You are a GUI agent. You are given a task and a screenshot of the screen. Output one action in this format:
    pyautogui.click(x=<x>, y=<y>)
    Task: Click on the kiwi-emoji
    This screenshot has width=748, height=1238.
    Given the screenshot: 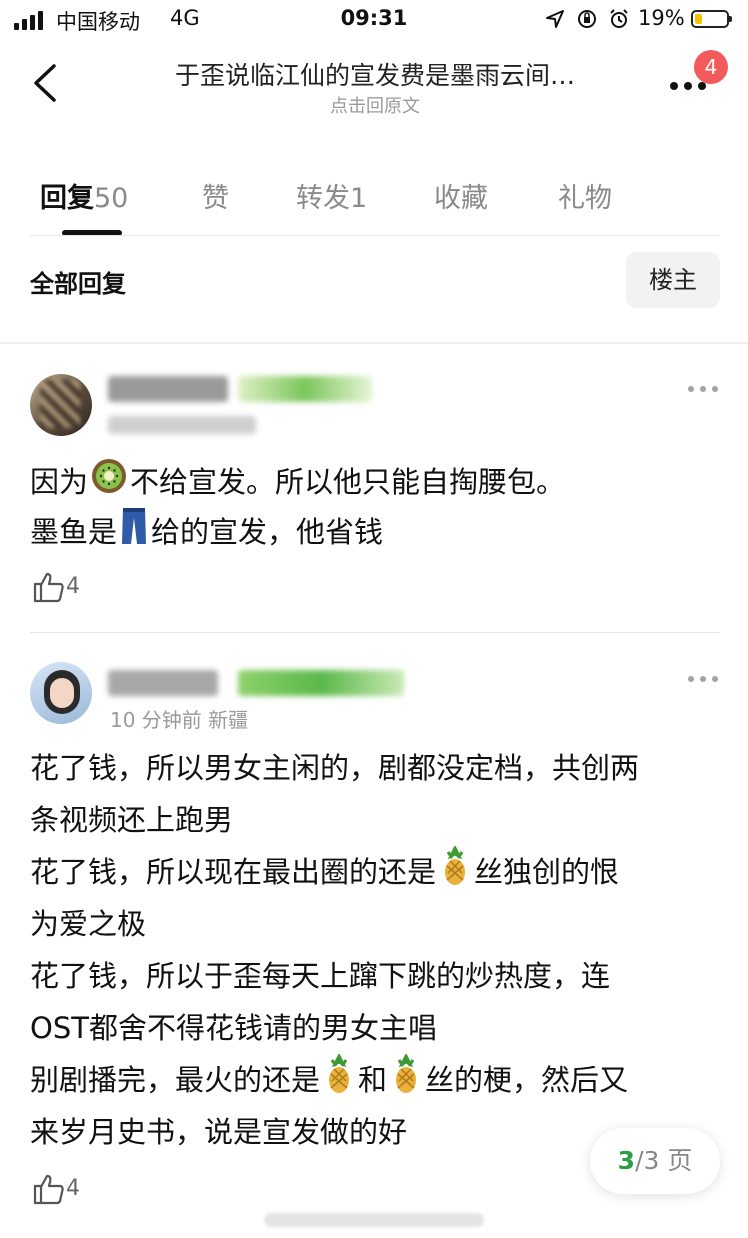 What is the action you would take?
    pyautogui.click(x=109, y=484)
    